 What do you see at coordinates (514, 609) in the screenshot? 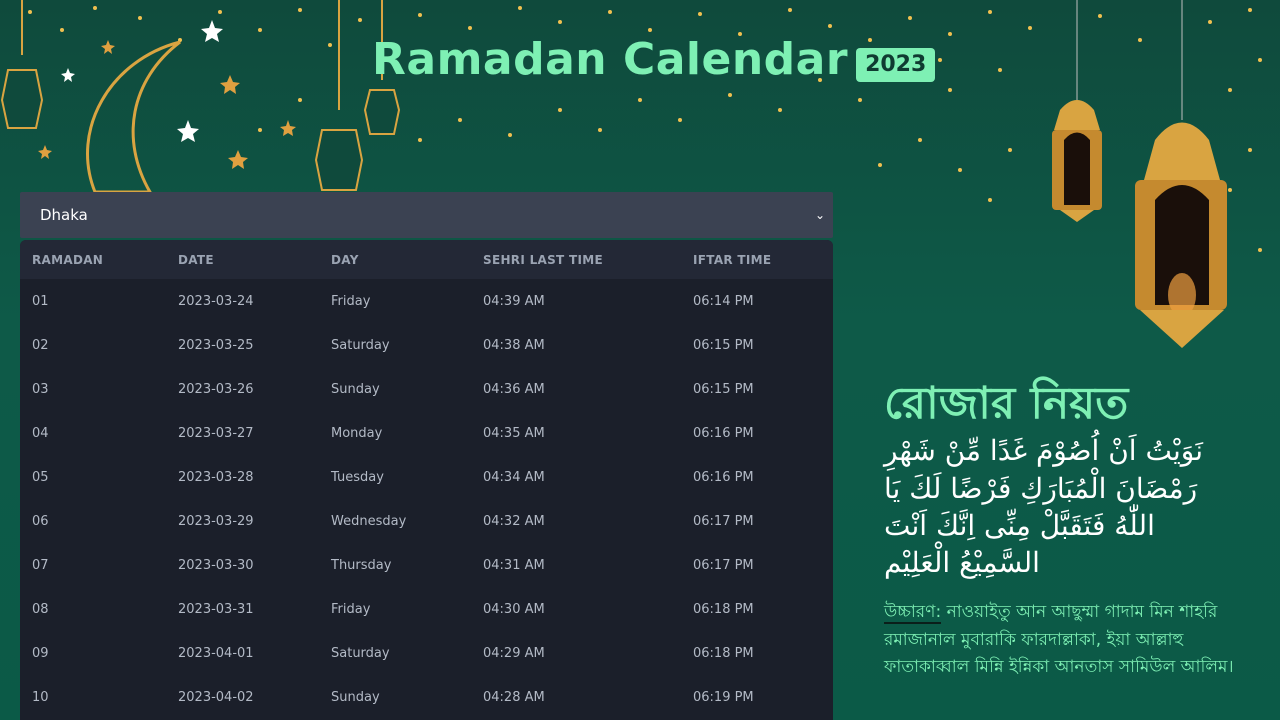
I see `cell-sehri: 04:30 AM` at bounding box center [514, 609].